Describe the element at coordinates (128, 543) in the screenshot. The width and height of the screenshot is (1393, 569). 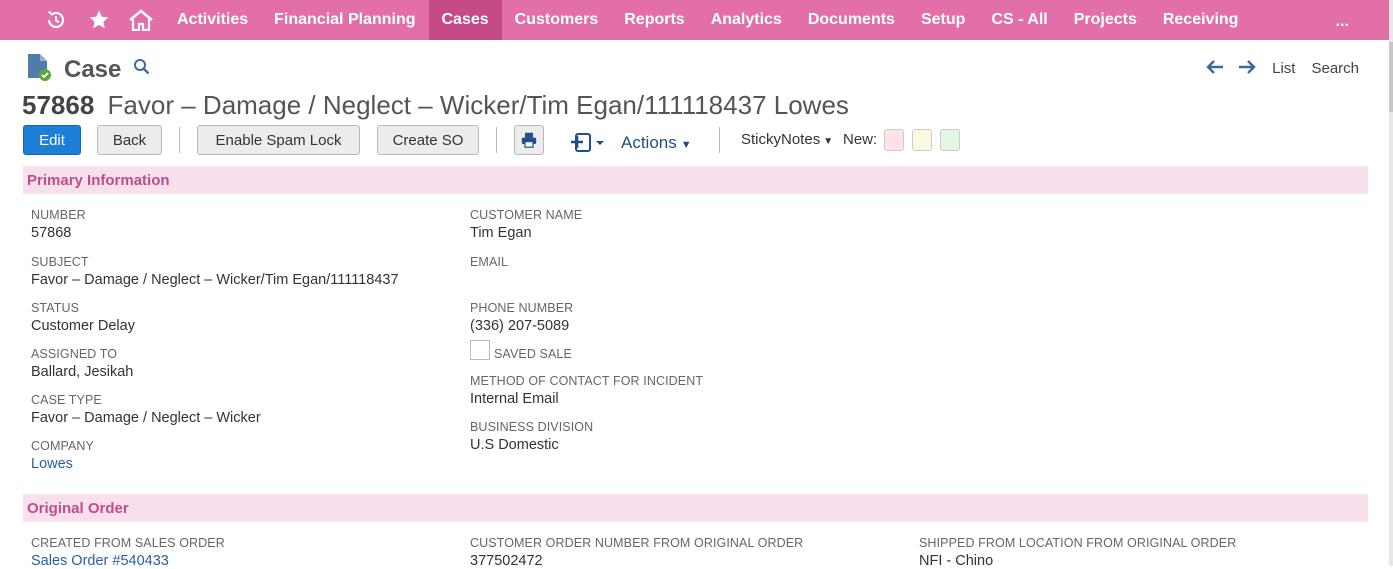
I see `field-label: CREATED FROM SALES ORDER` at that location.